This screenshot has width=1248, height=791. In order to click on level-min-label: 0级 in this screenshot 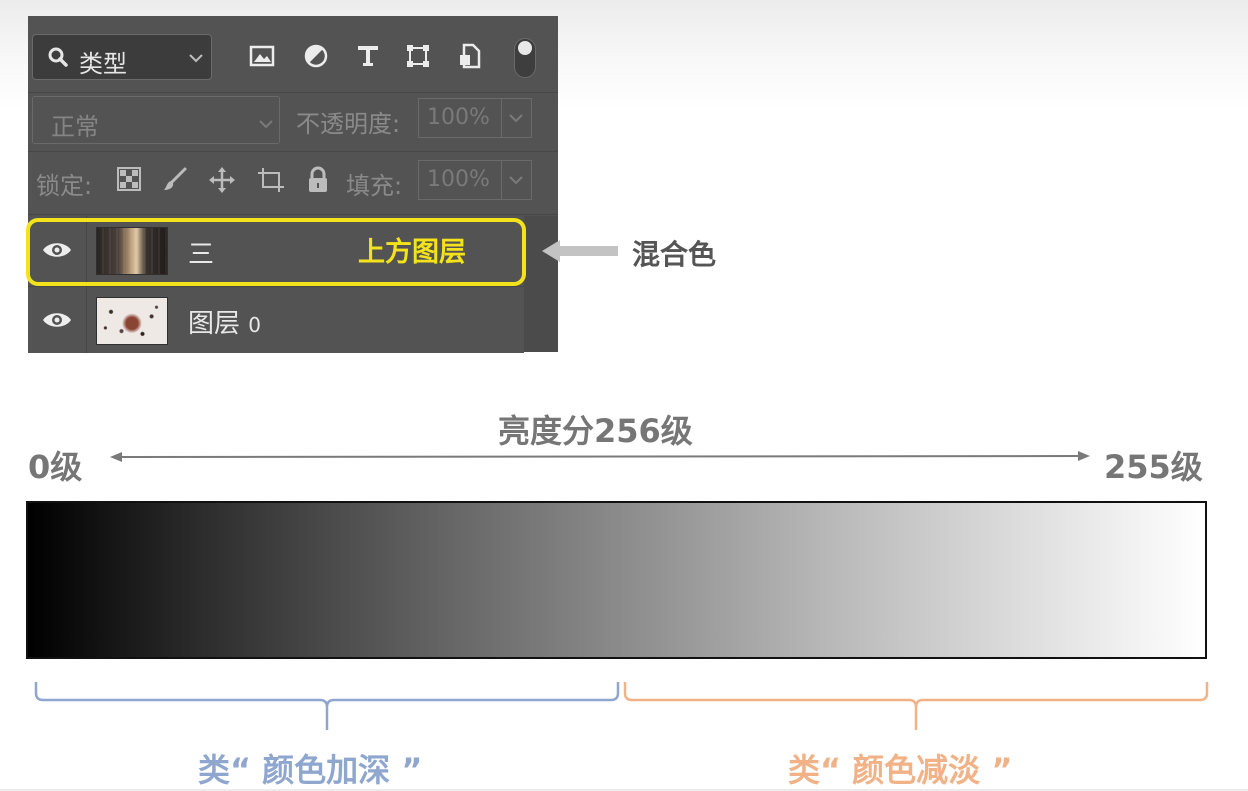, I will do `click(55, 467)`.